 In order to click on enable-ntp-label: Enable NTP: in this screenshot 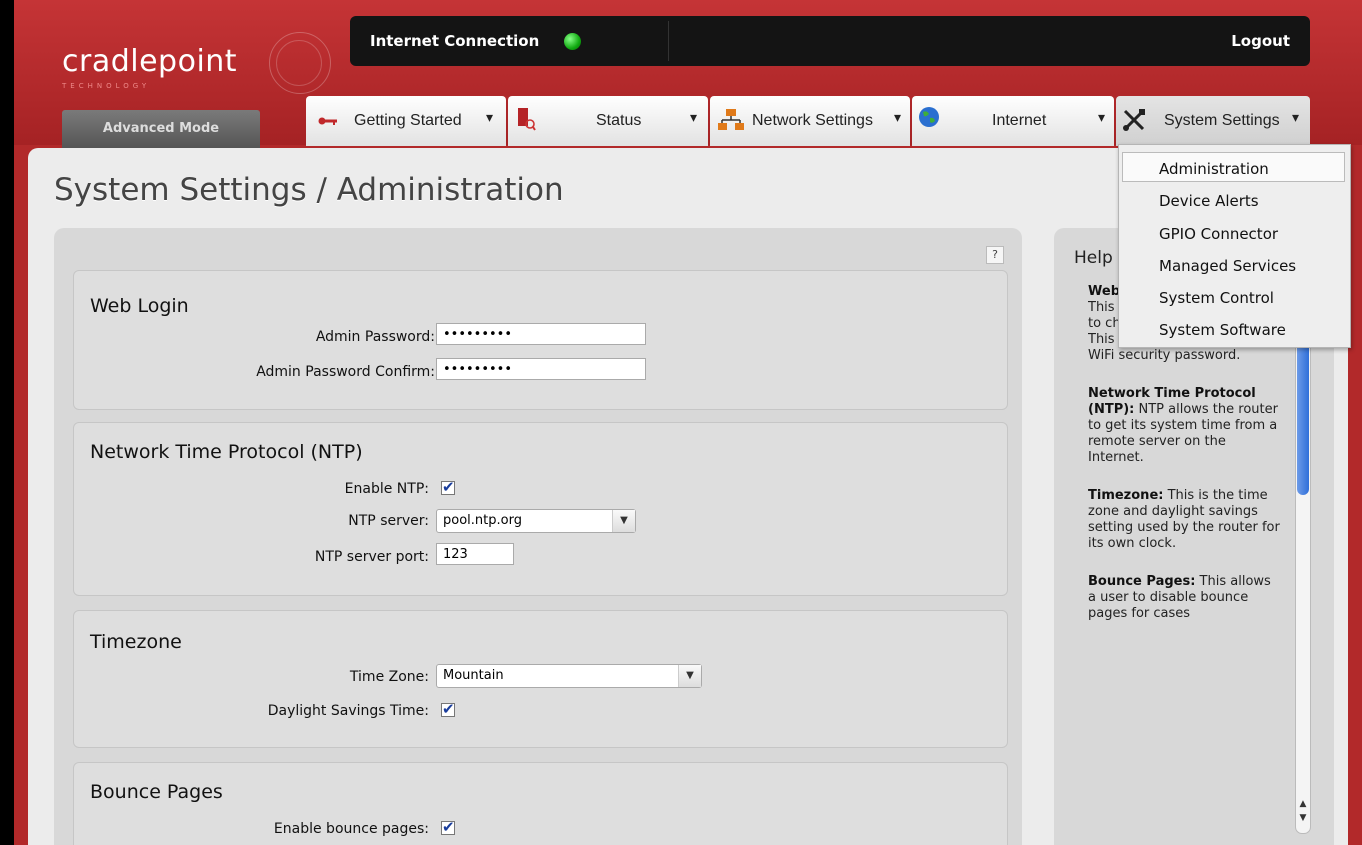, I will do `click(386, 489)`.